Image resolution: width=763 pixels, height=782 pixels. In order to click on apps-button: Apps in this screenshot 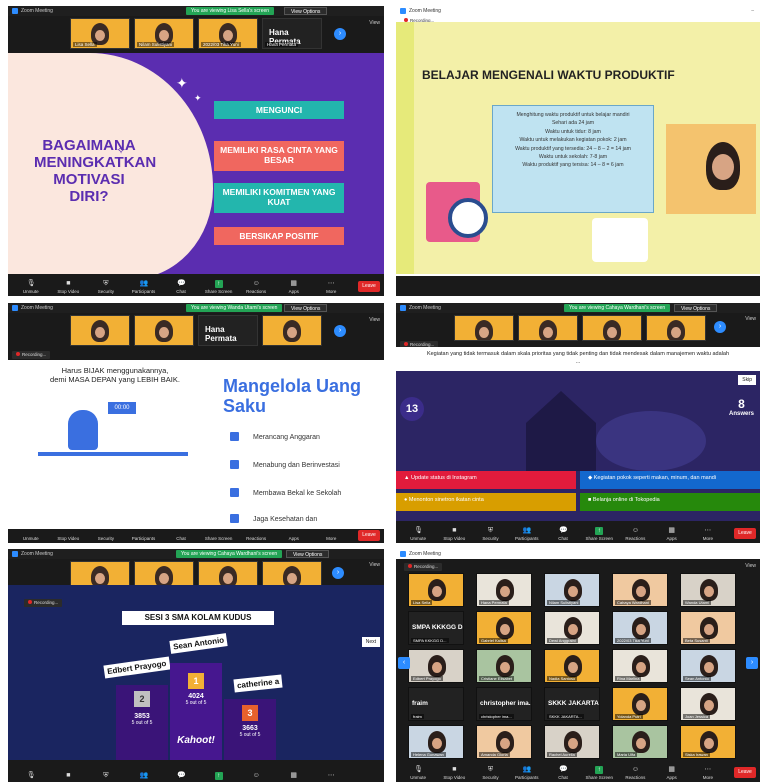, I will do `click(294, 538)`.